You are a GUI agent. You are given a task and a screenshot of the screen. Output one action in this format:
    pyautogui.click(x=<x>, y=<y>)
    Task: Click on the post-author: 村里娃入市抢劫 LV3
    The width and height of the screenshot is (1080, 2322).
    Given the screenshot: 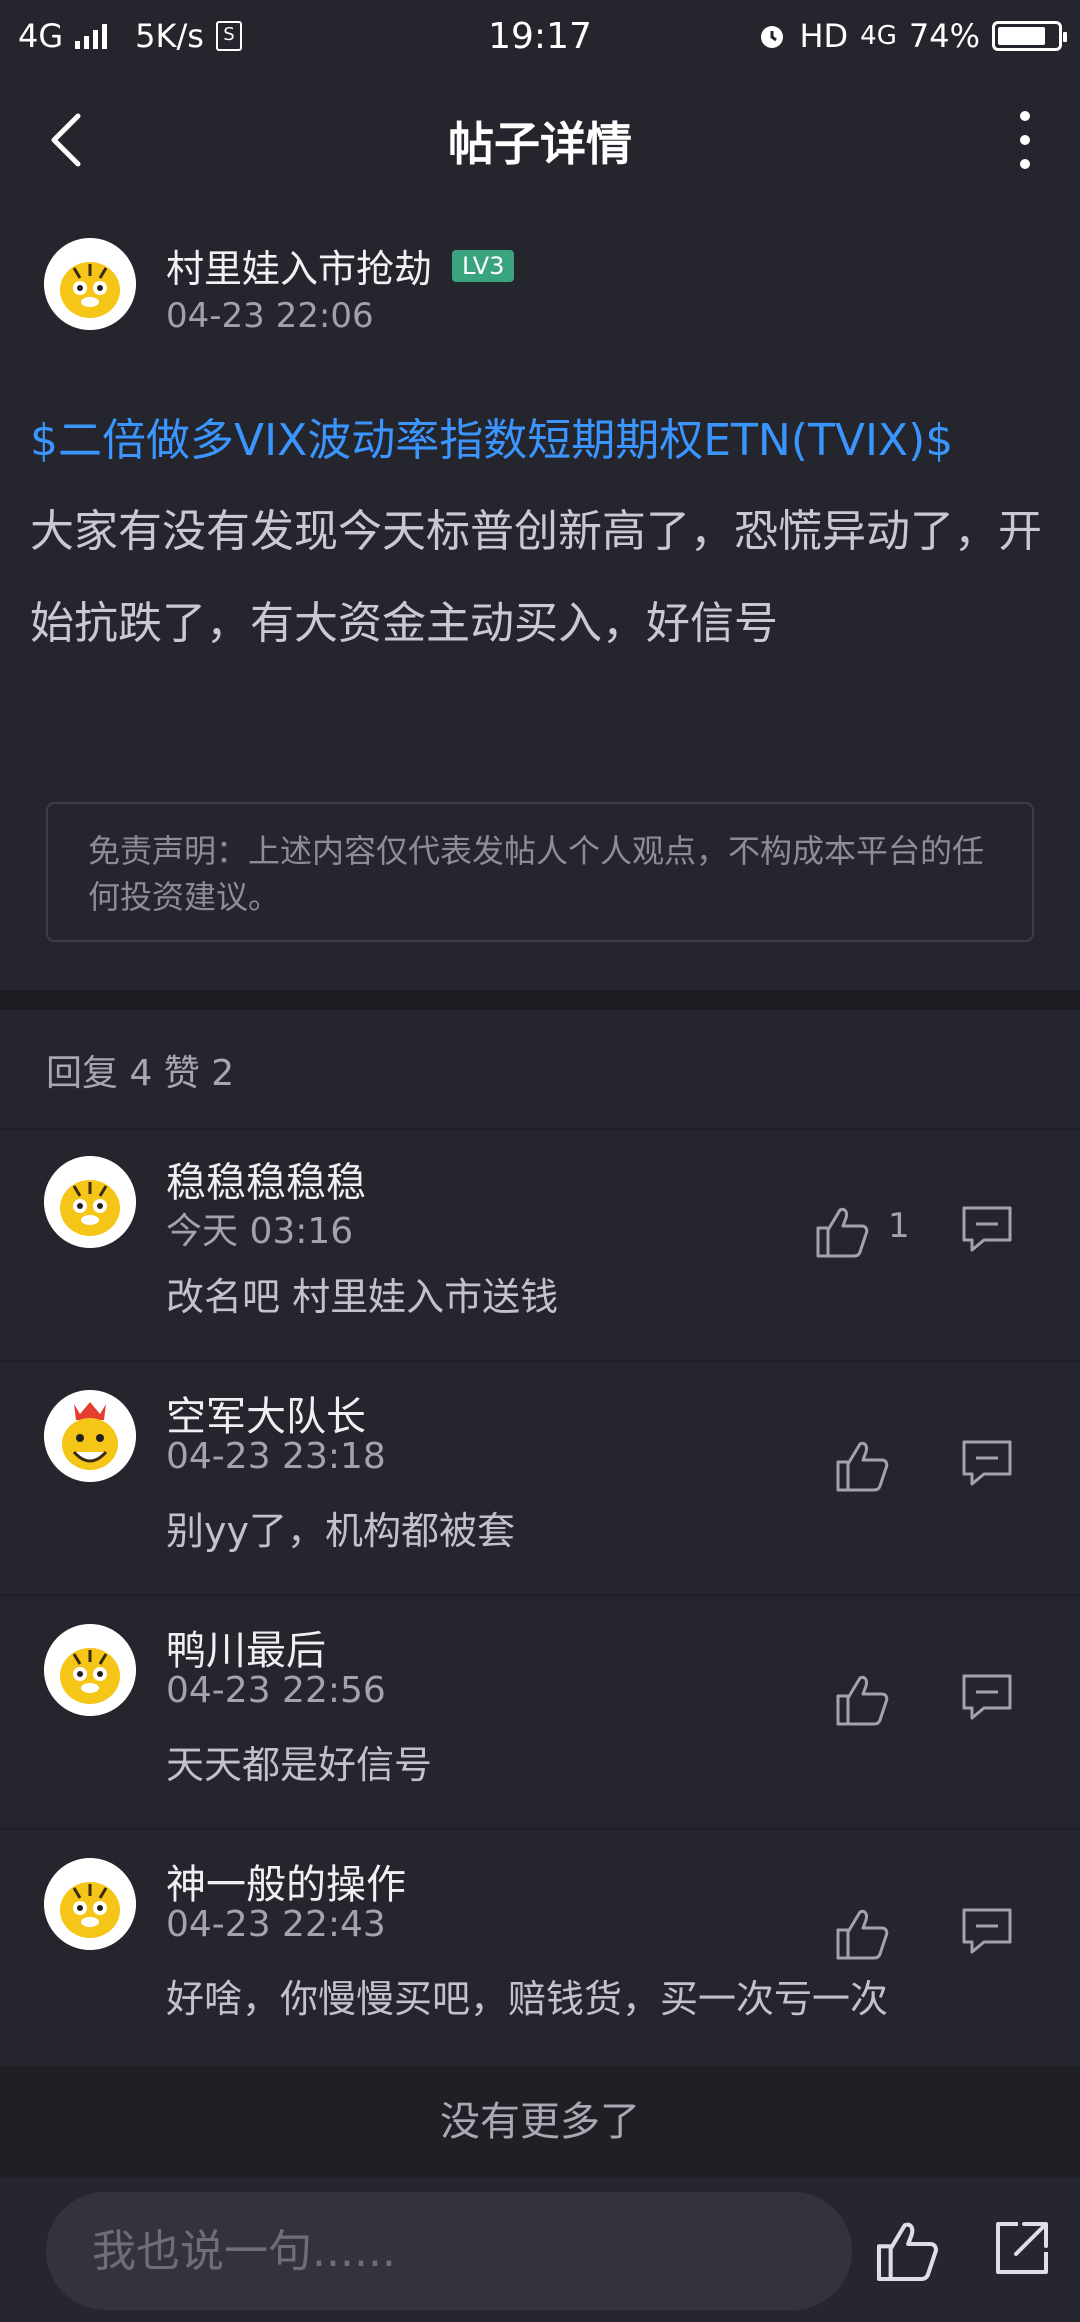 What is the action you would take?
    pyautogui.click(x=340, y=265)
    